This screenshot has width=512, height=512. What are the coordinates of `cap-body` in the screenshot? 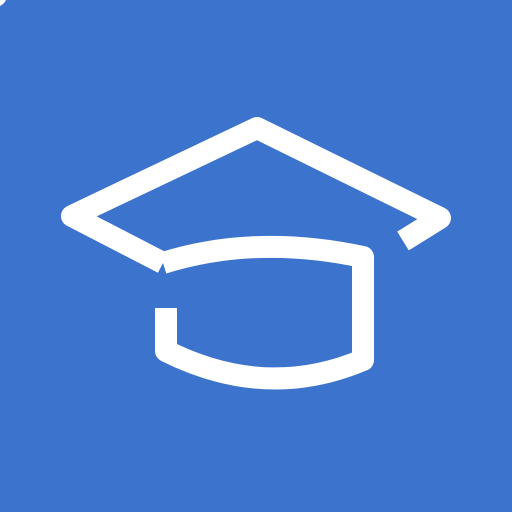 It's located at (264, 312).